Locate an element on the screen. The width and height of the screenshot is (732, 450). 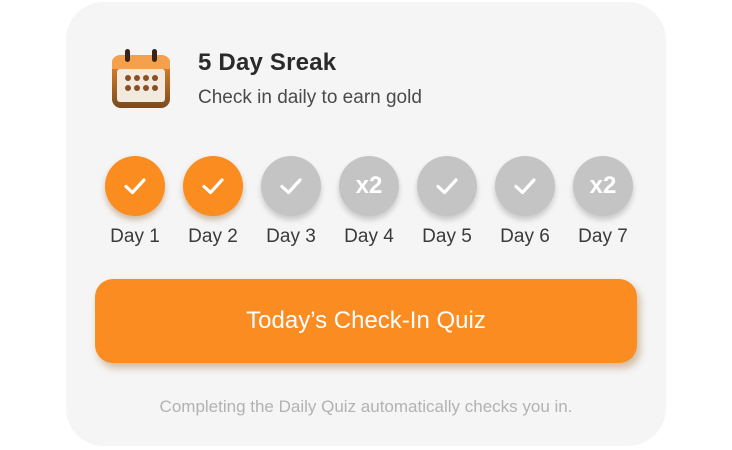
streak-title: 5 Day Sreak is located at coordinates (267, 62).